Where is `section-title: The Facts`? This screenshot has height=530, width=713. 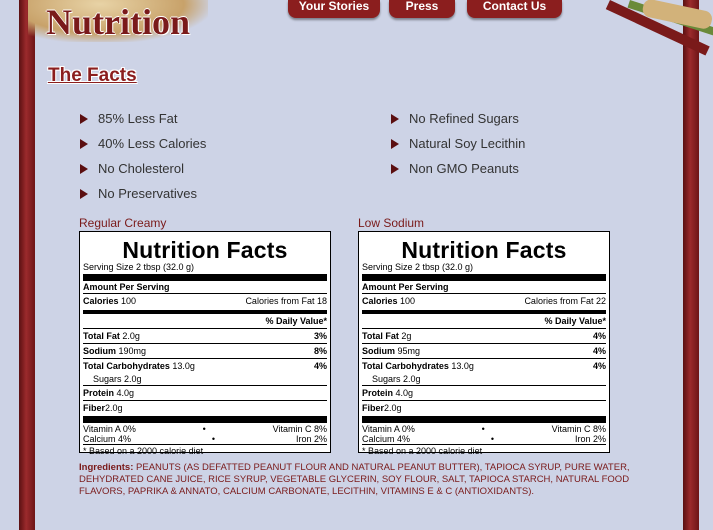
section-title: The Facts is located at coordinates (92, 75).